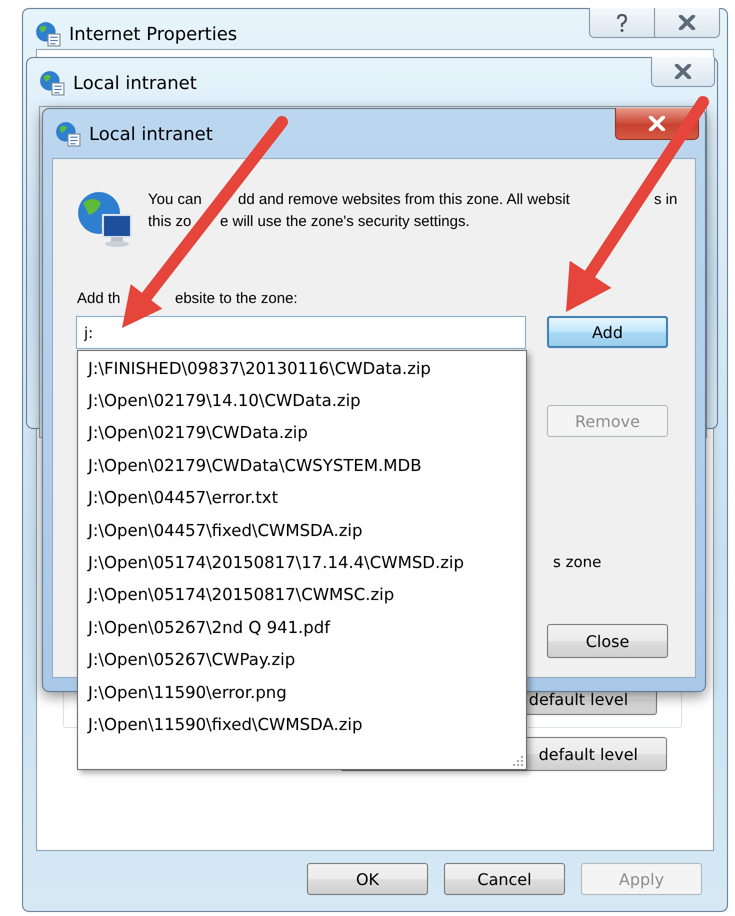  I want to click on description-text: s in, so click(666, 200).